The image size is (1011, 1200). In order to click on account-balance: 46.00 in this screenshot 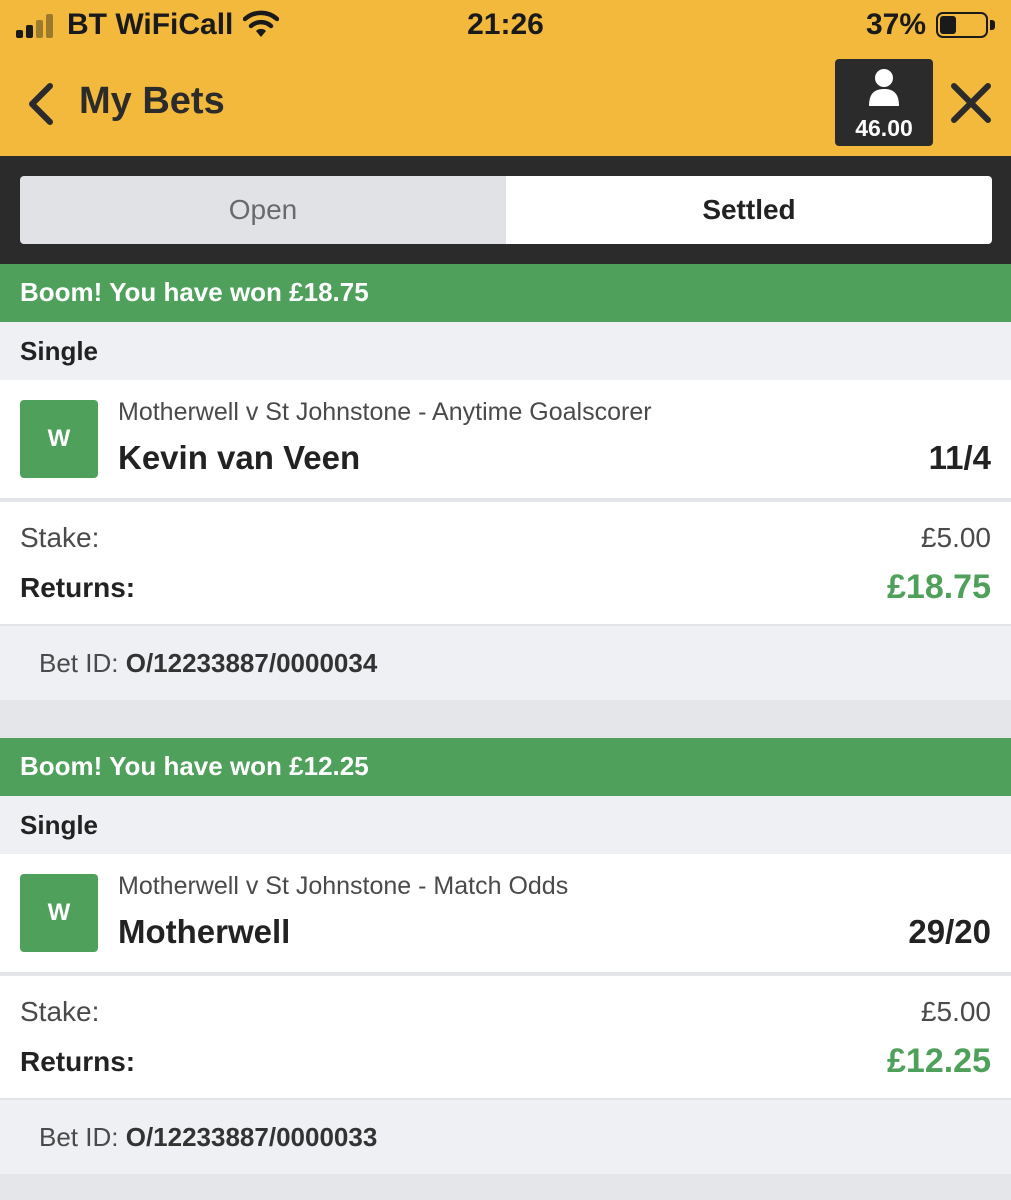, I will do `click(884, 128)`.